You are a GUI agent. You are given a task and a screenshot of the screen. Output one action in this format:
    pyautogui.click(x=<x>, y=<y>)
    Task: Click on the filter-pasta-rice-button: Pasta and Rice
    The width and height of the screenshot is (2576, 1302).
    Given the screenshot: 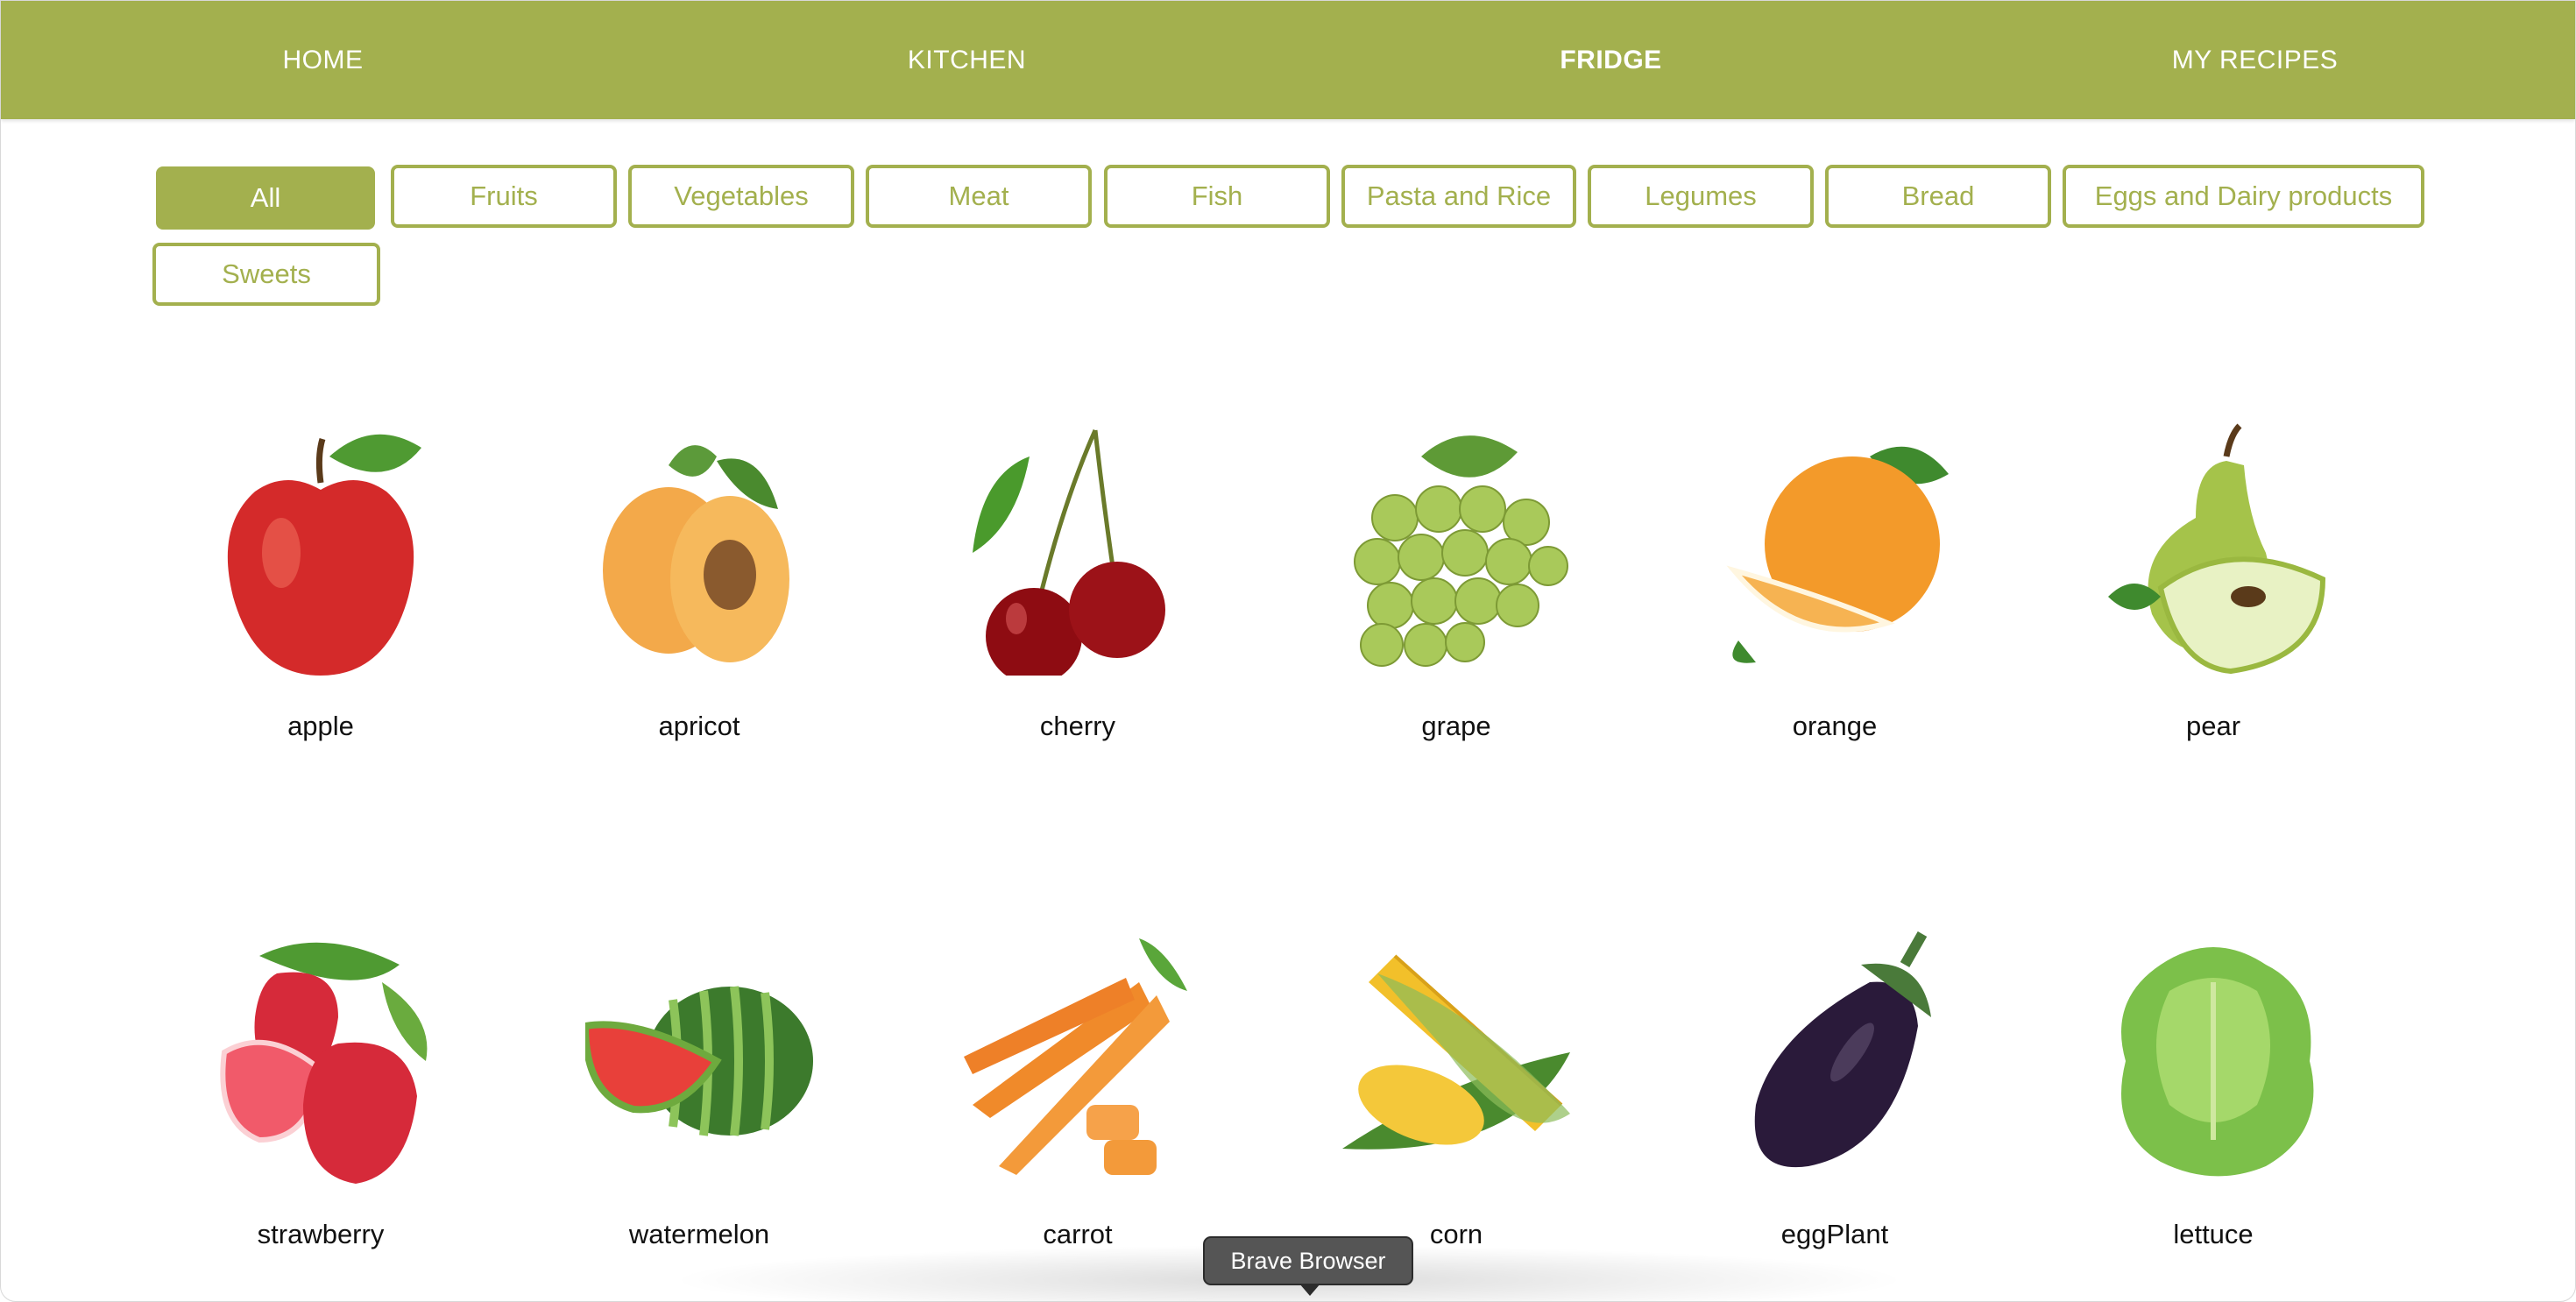 What is the action you would take?
    pyautogui.click(x=1458, y=196)
    